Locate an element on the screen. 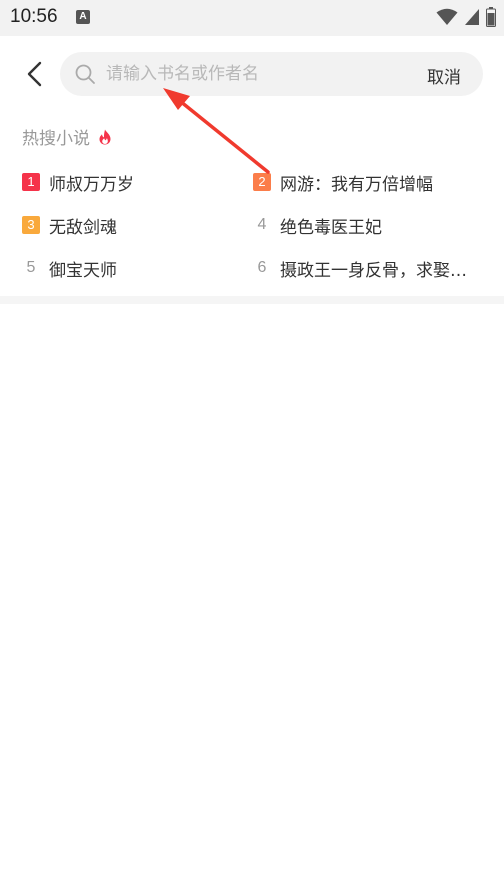  hot-search-heading: 热搜小说 is located at coordinates (67, 136).